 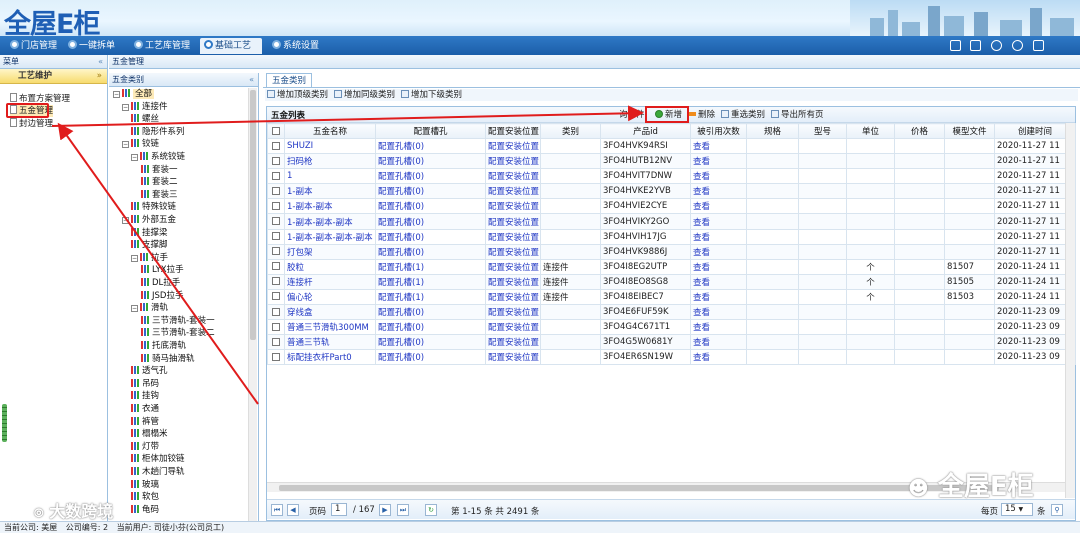 What do you see at coordinates (158, 157) in the screenshot?
I see `tree-node: −系统铰链` at bounding box center [158, 157].